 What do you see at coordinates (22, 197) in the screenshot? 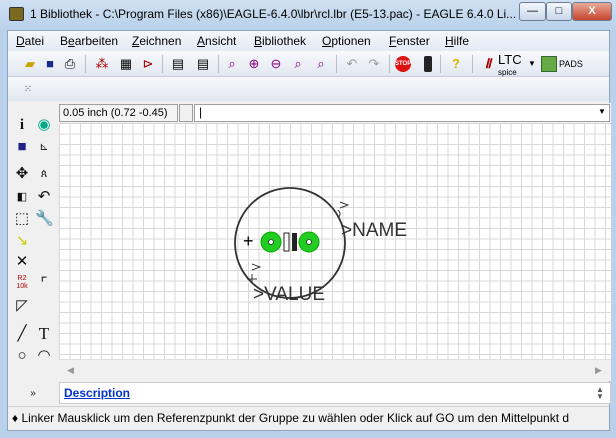
I see `mirror-icon: ◧` at bounding box center [22, 197].